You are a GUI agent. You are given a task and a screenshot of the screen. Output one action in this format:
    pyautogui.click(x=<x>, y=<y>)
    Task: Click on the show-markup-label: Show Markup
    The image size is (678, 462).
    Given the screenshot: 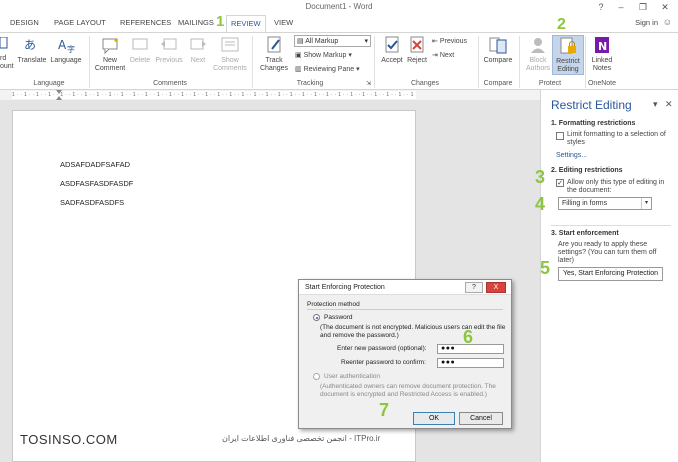 What is the action you would take?
    pyautogui.click(x=325, y=55)
    